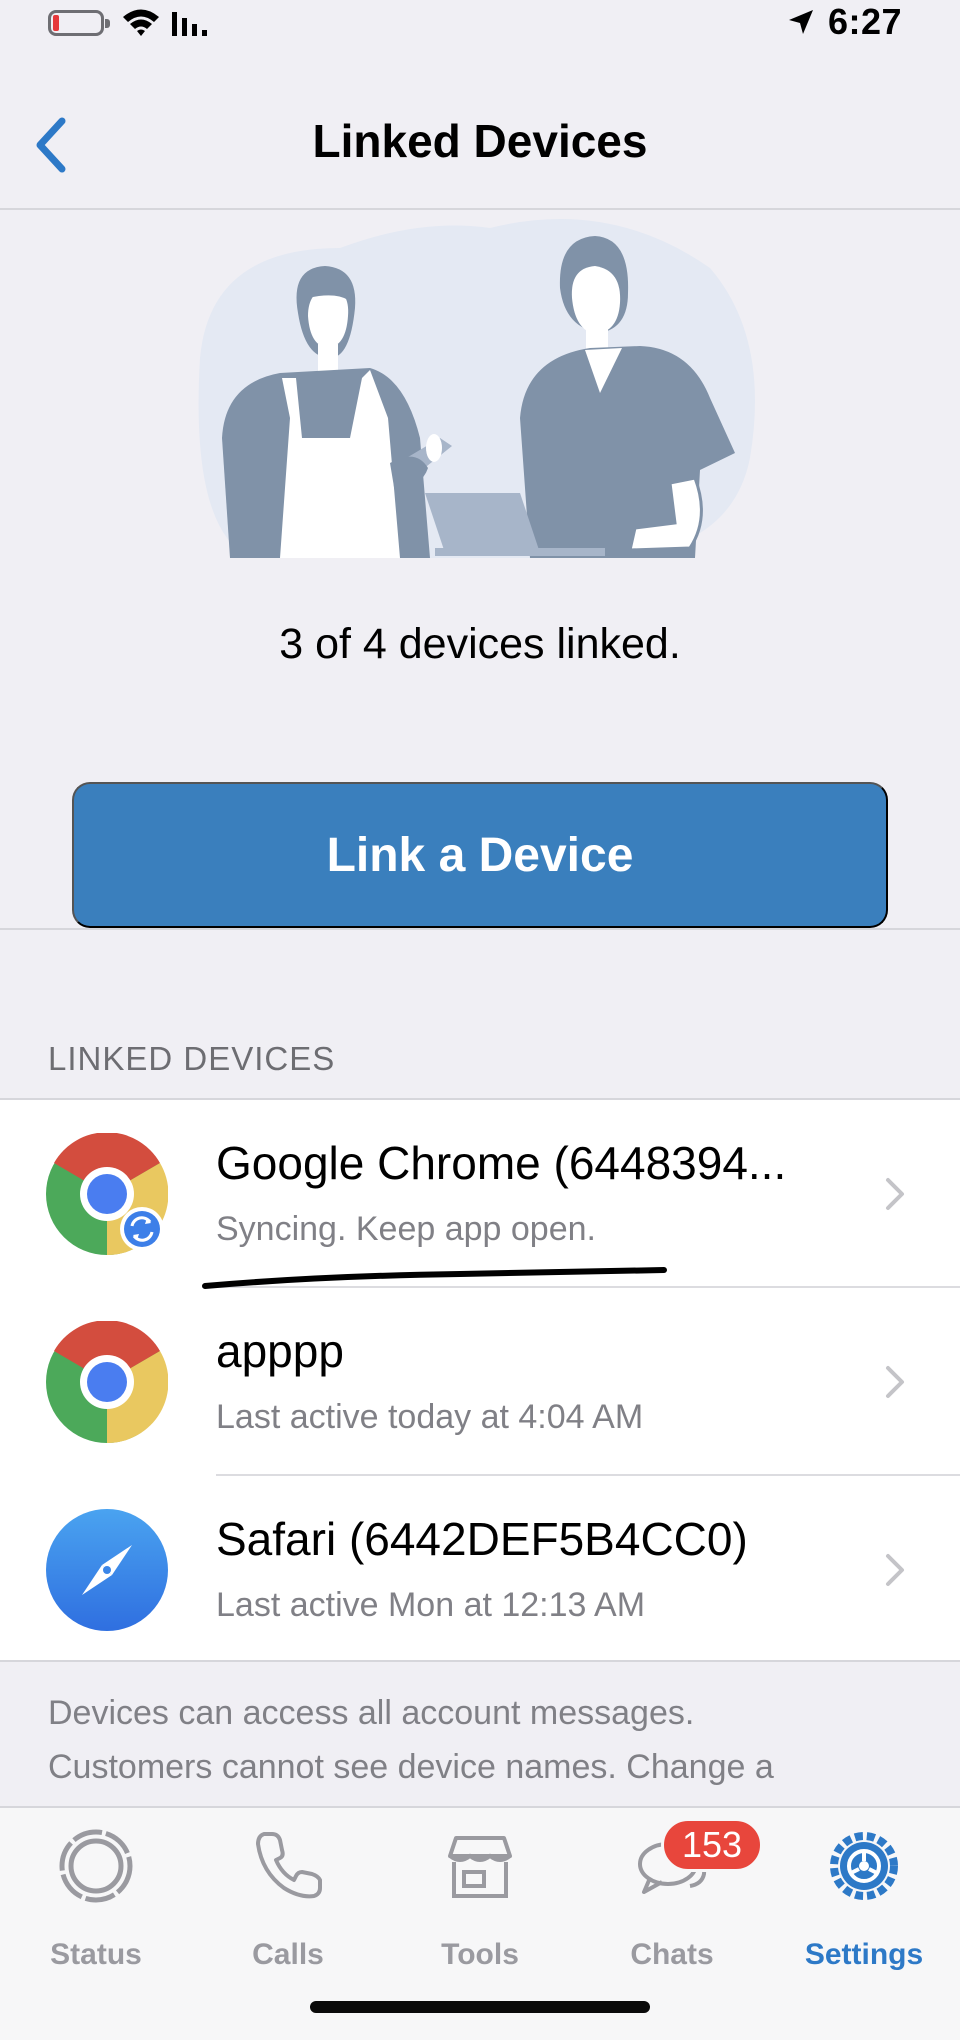 The height and width of the screenshot is (2040, 960). What do you see at coordinates (107, 1570) in the screenshot?
I see `safari-icon` at bounding box center [107, 1570].